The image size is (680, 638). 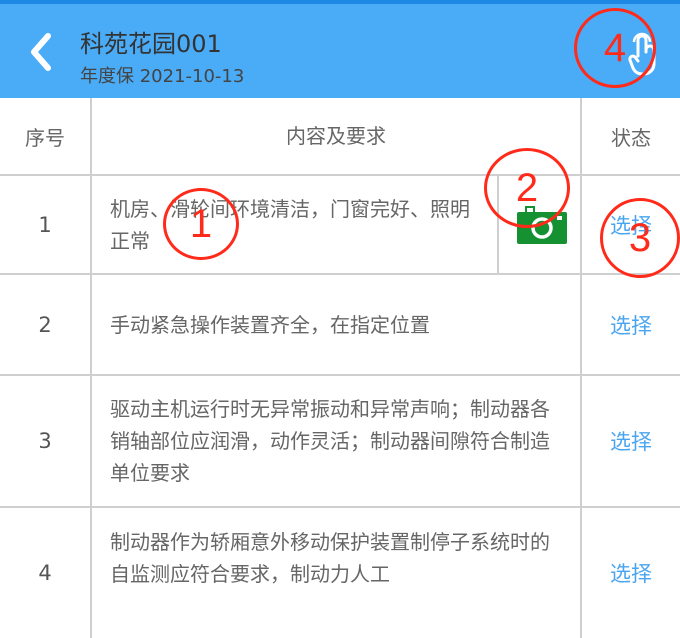 What do you see at coordinates (151, 44) in the screenshot?
I see `page-title: 科苑花园001` at bounding box center [151, 44].